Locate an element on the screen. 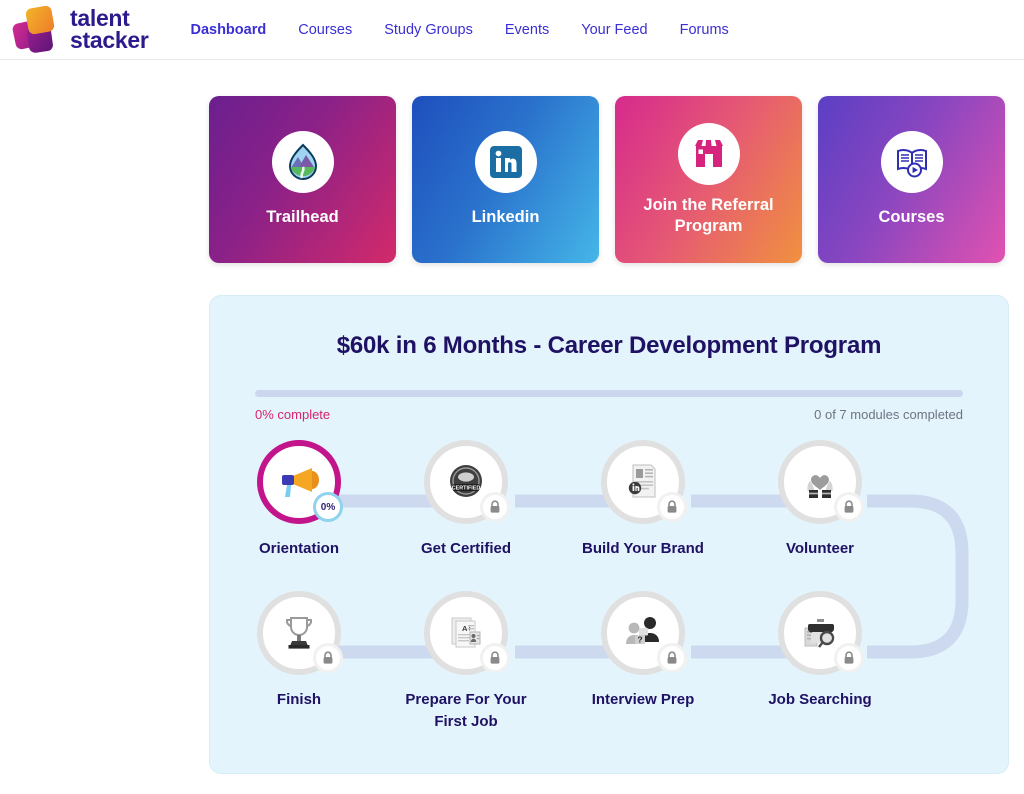 Image resolution: width=1024 pixels, height=794 pixels. program-progress-bar is located at coordinates (609, 393).